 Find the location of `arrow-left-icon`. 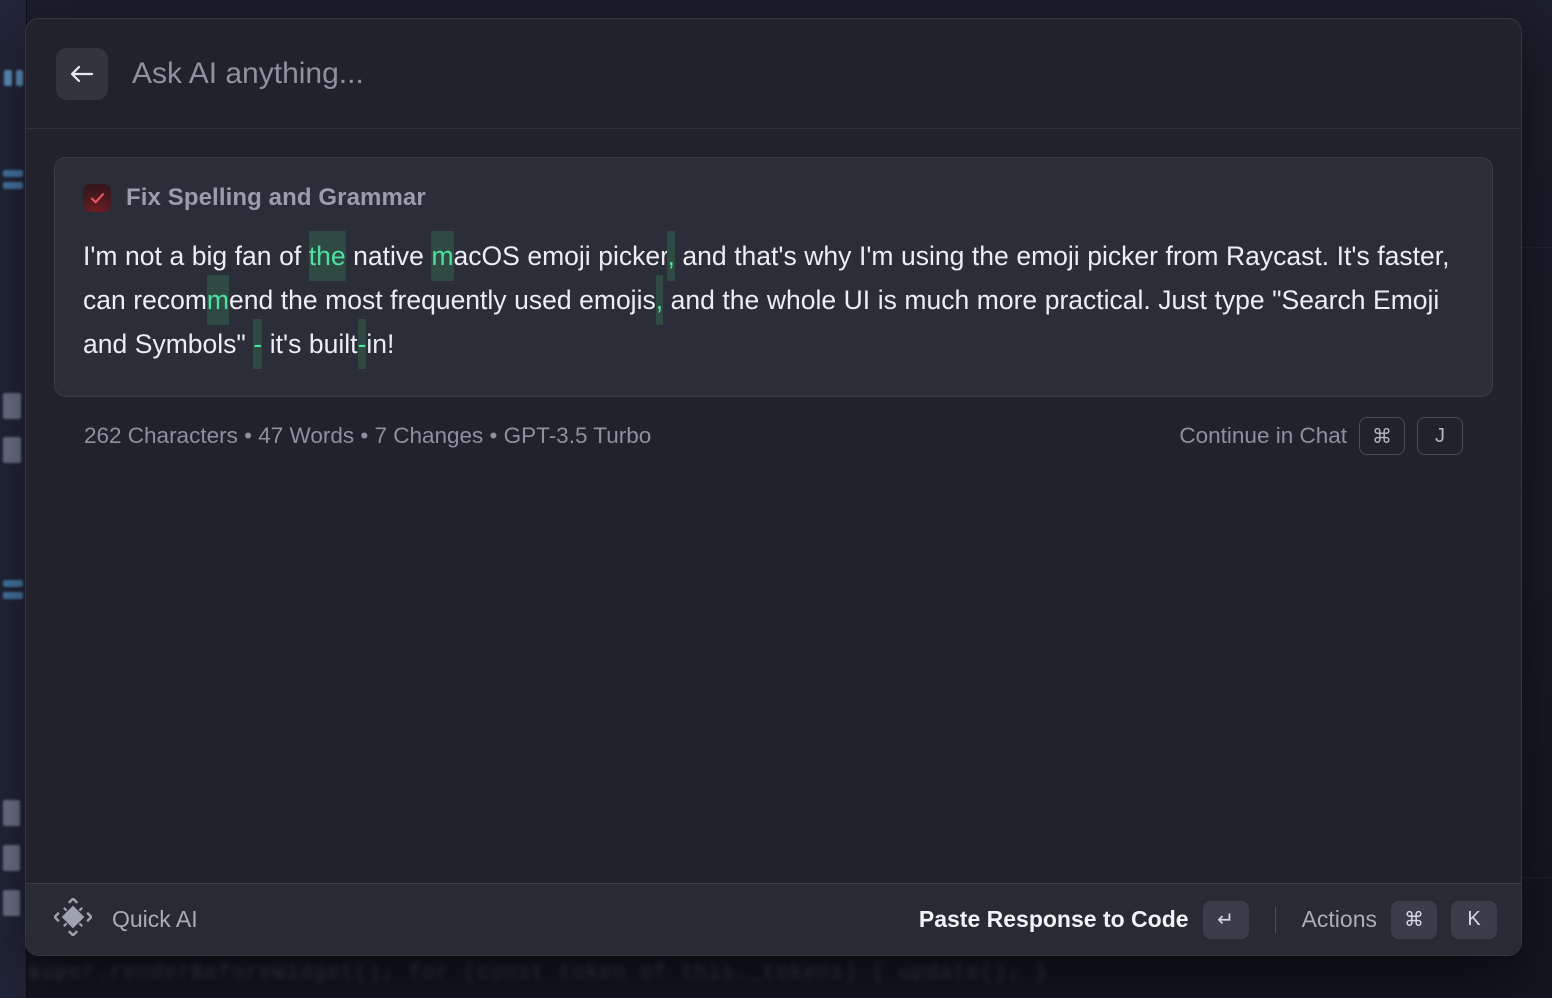

arrow-left-icon is located at coordinates (82, 74).